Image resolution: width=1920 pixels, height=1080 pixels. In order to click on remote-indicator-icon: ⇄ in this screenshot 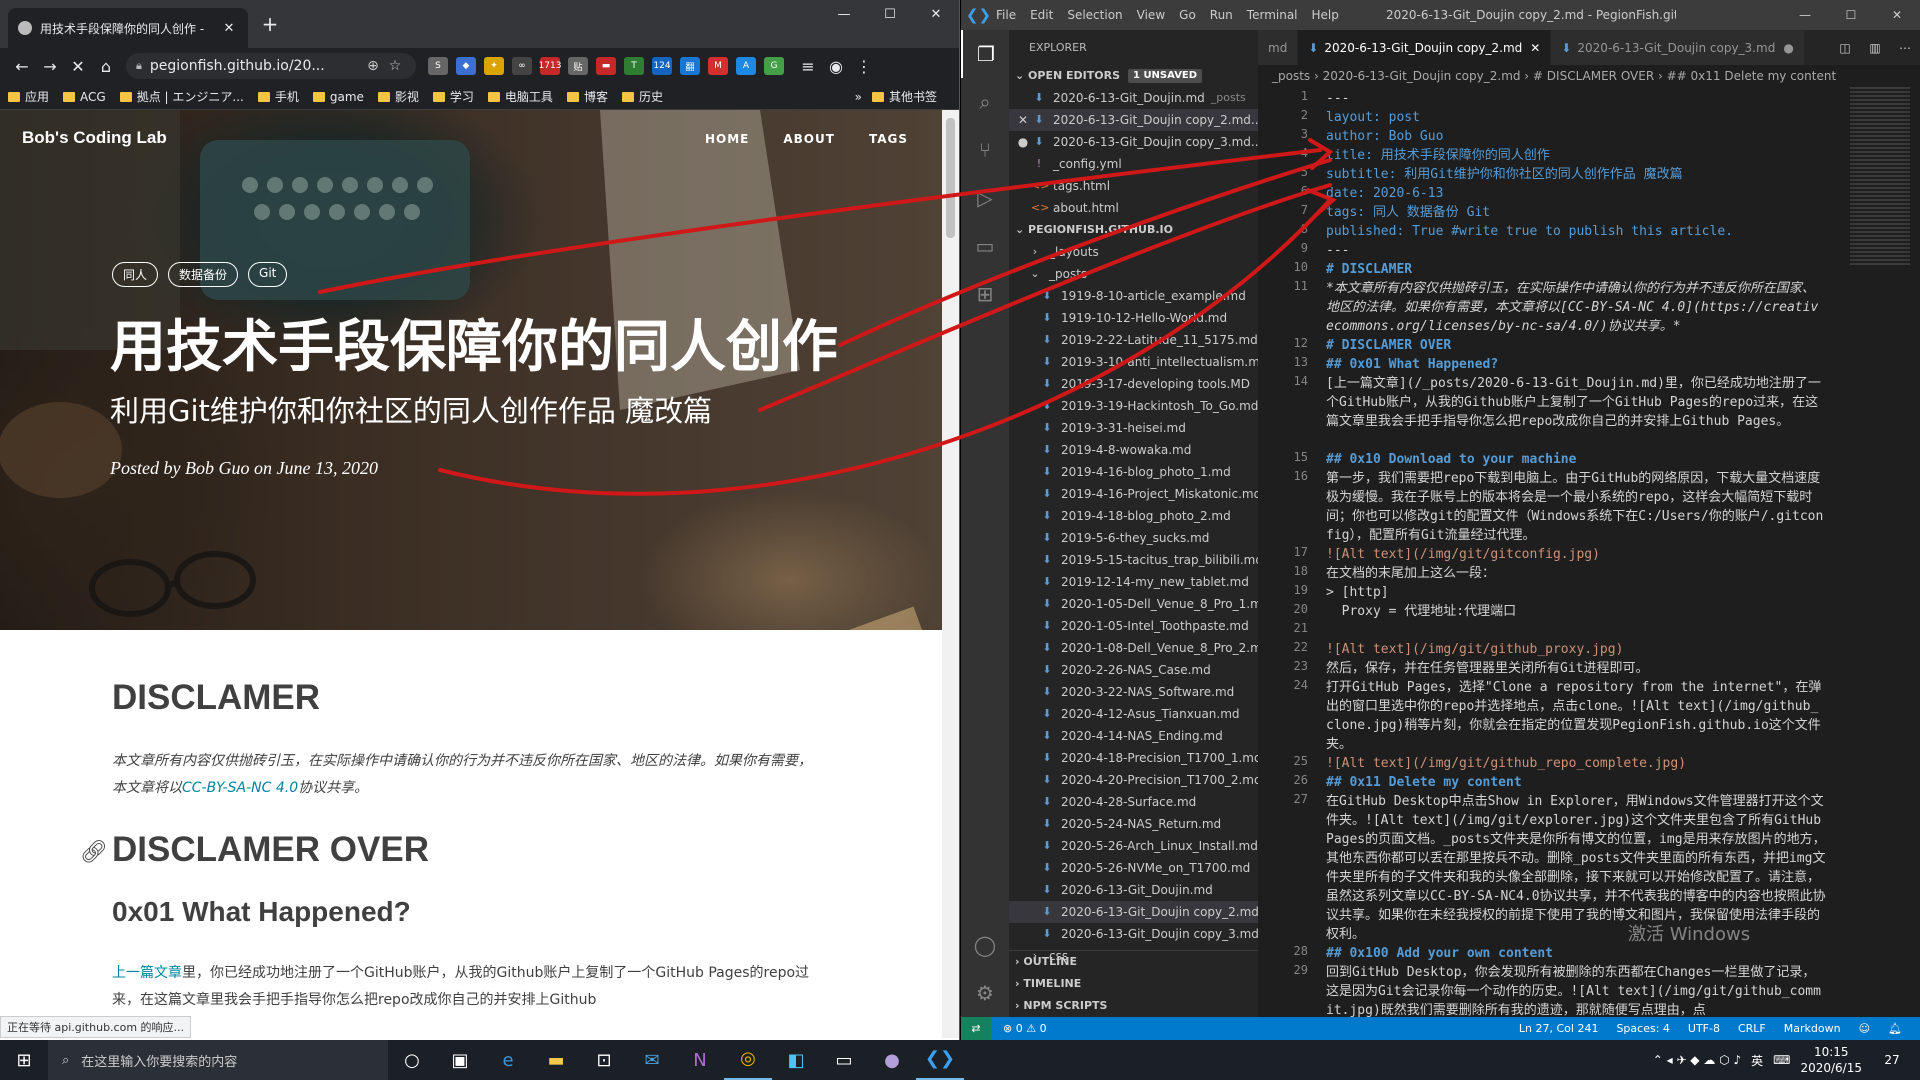, I will do `click(976, 1028)`.